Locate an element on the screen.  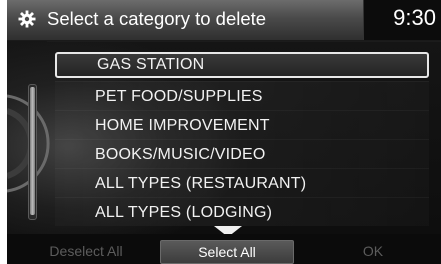
gear-icon is located at coordinates (27, 19).